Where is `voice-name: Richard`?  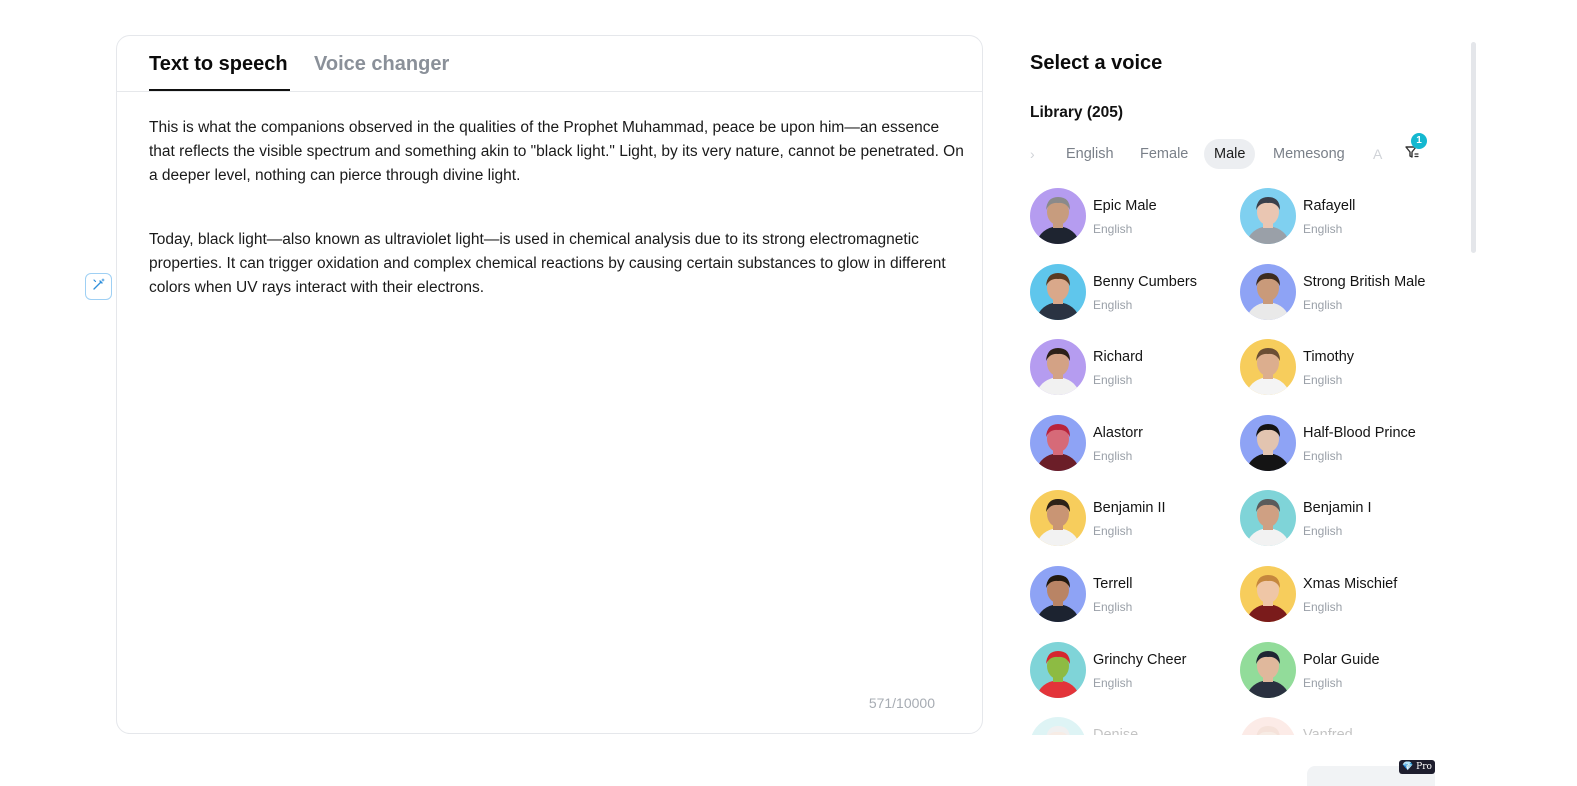 voice-name: Richard is located at coordinates (1118, 357).